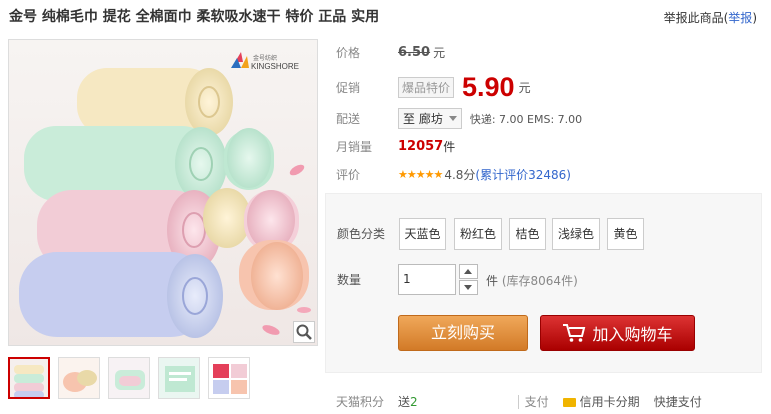 This screenshot has width=771, height=414. Describe the element at coordinates (439, 53) in the screenshot. I see `price-unit: 元` at that location.